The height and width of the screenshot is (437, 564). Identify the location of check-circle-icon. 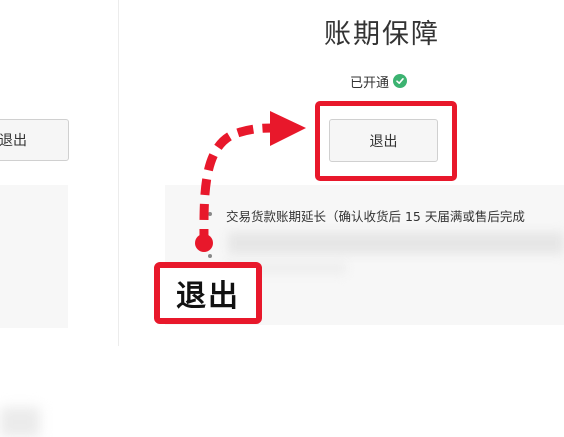
(400, 81).